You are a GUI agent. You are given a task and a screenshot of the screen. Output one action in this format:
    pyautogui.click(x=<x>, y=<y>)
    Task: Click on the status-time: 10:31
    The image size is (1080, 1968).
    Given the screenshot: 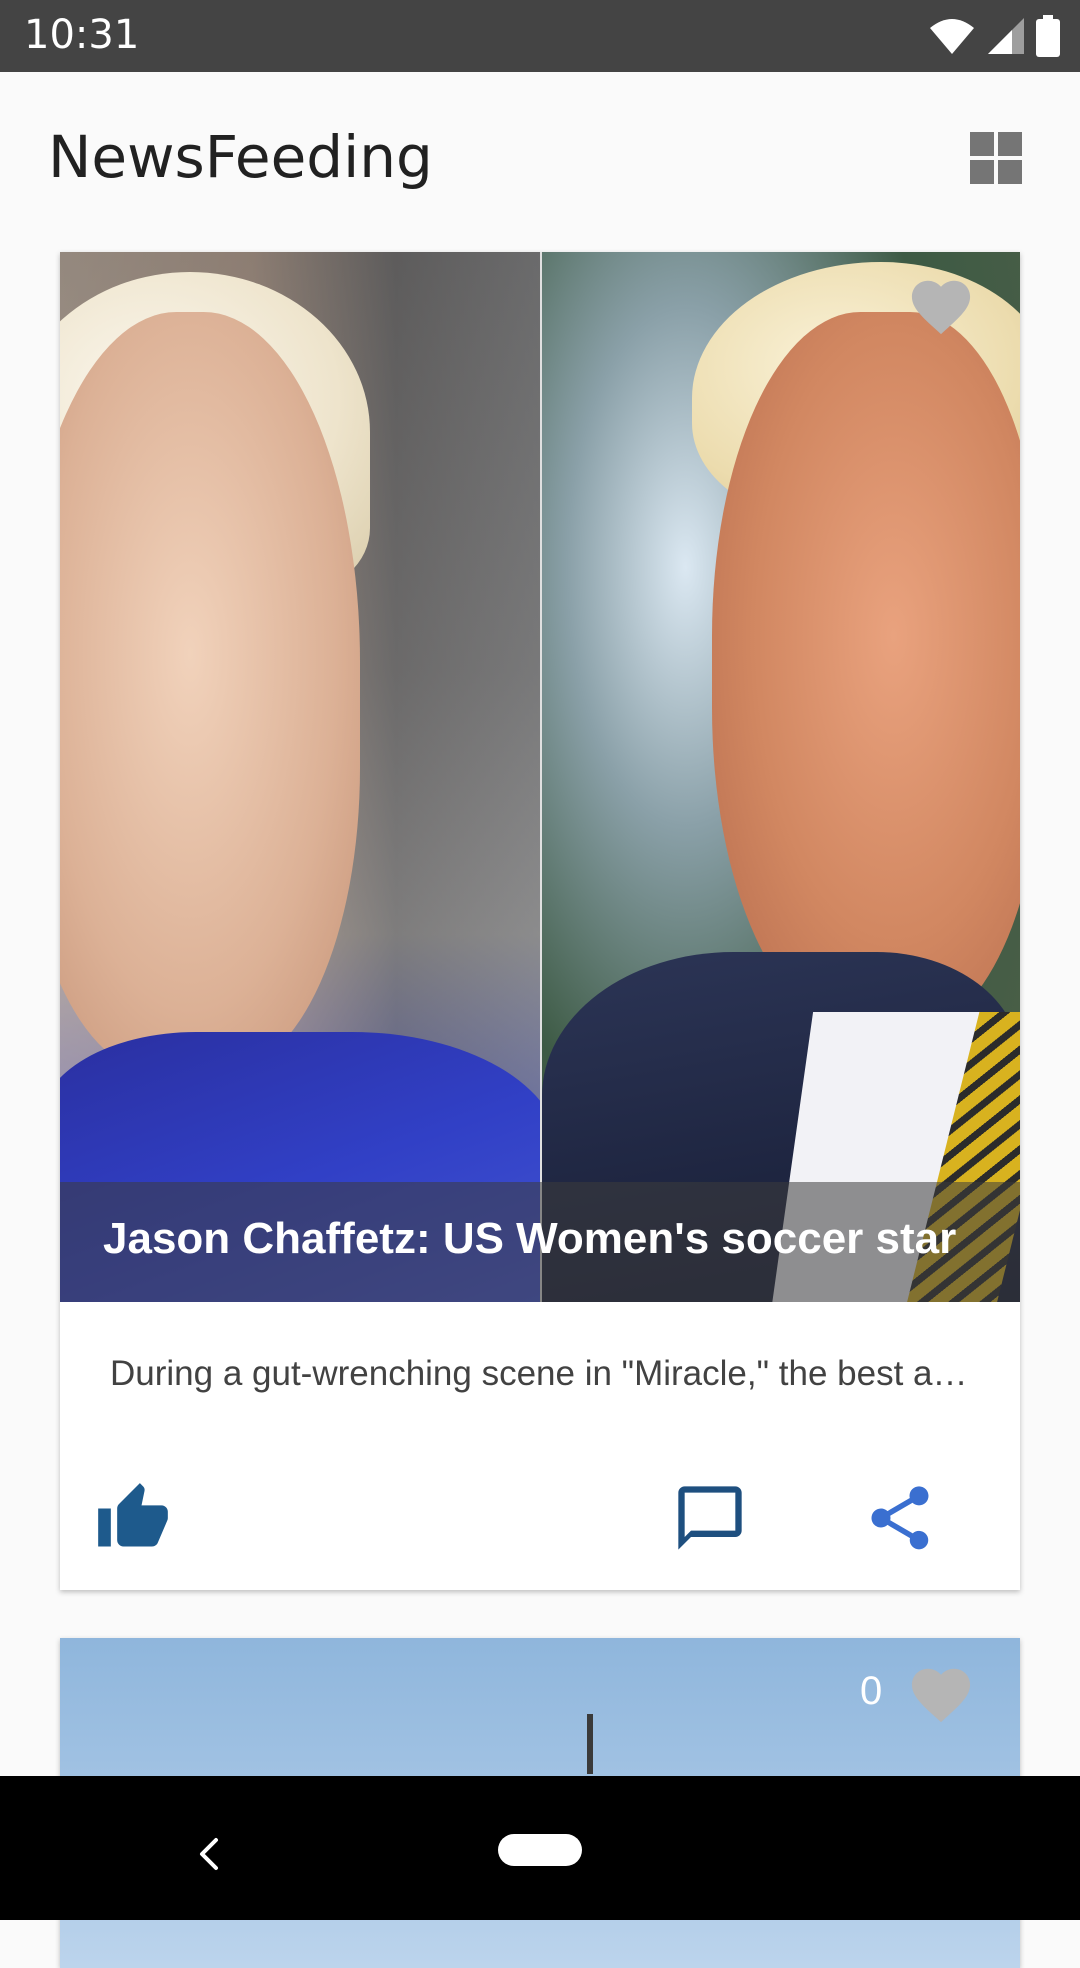 What is the action you would take?
    pyautogui.click(x=82, y=35)
    